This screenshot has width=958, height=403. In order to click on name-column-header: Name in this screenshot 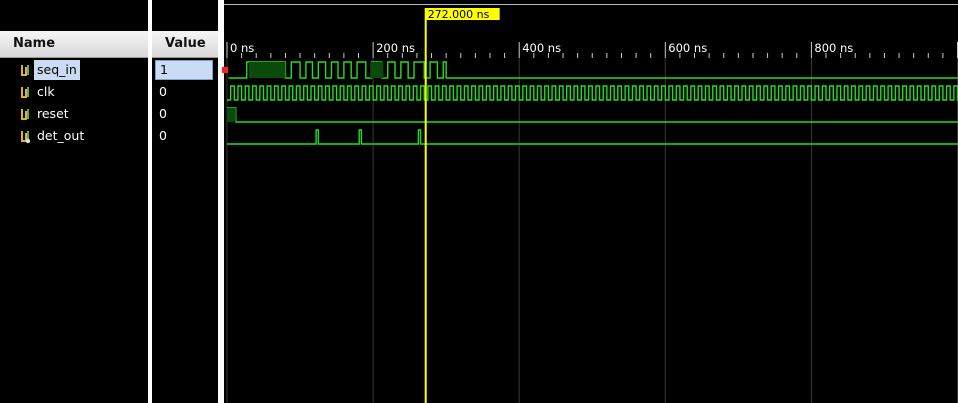, I will do `click(74, 44)`.